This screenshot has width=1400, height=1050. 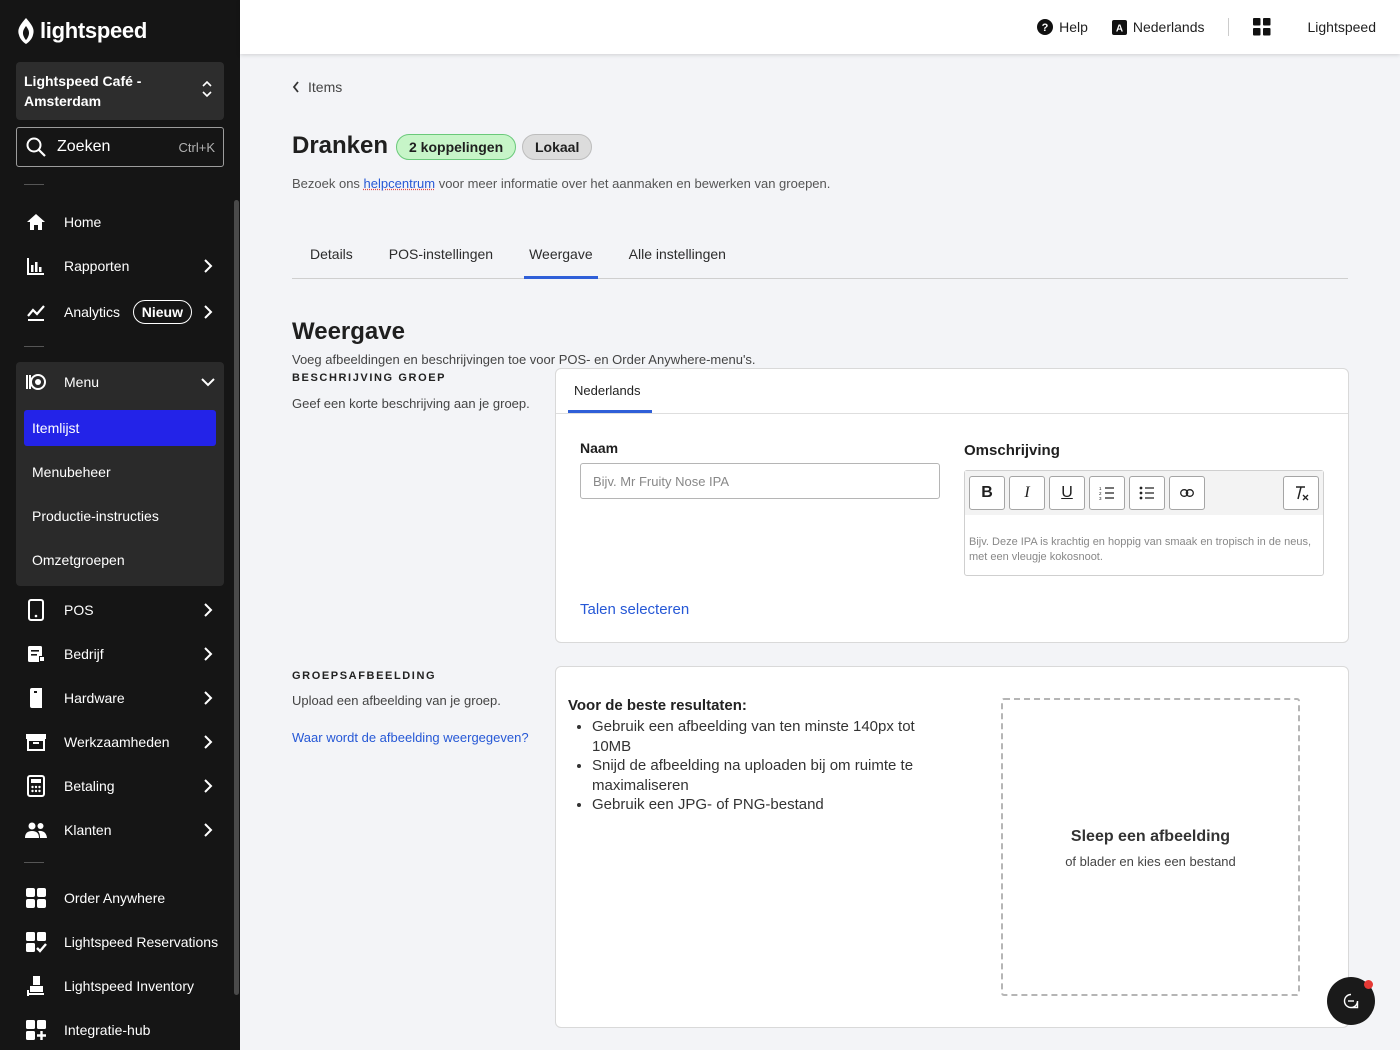 What do you see at coordinates (82, 382) in the screenshot?
I see `sidebar-item-label: Menu` at bounding box center [82, 382].